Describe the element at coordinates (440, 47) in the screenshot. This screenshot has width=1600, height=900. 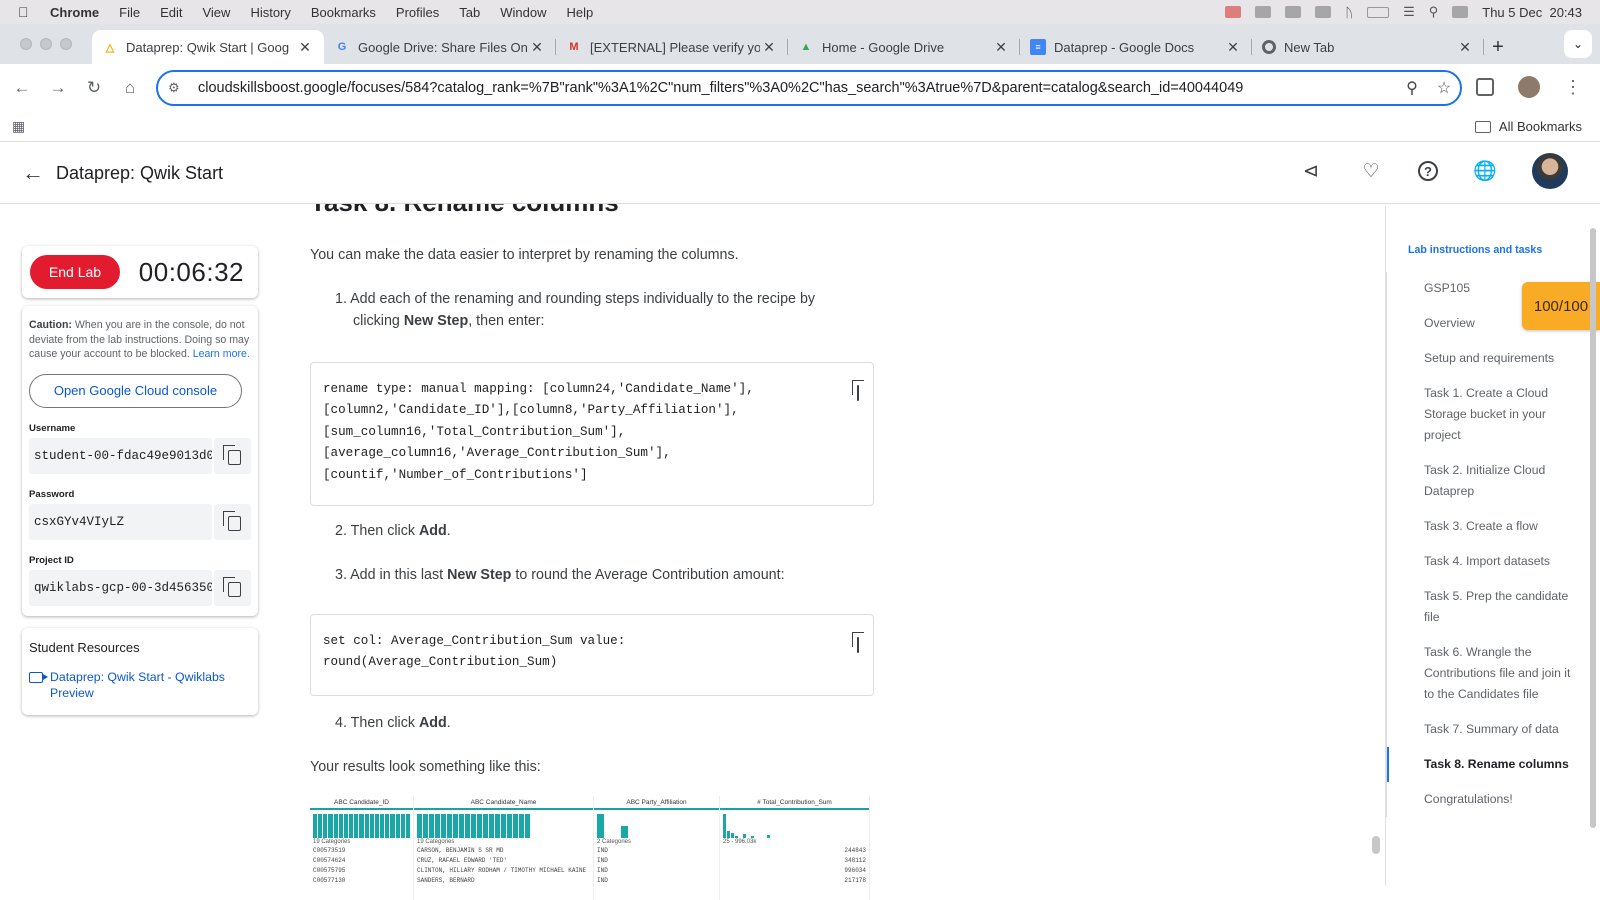
I see `tab-google-drive-share: G Google Drive: Share Files On ✕` at that location.